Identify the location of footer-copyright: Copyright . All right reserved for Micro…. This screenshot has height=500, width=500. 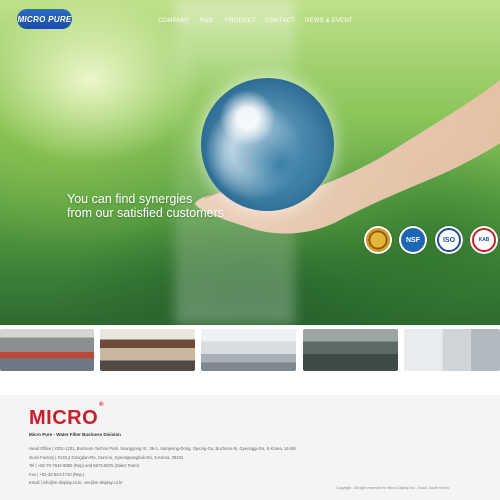
(392, 488).